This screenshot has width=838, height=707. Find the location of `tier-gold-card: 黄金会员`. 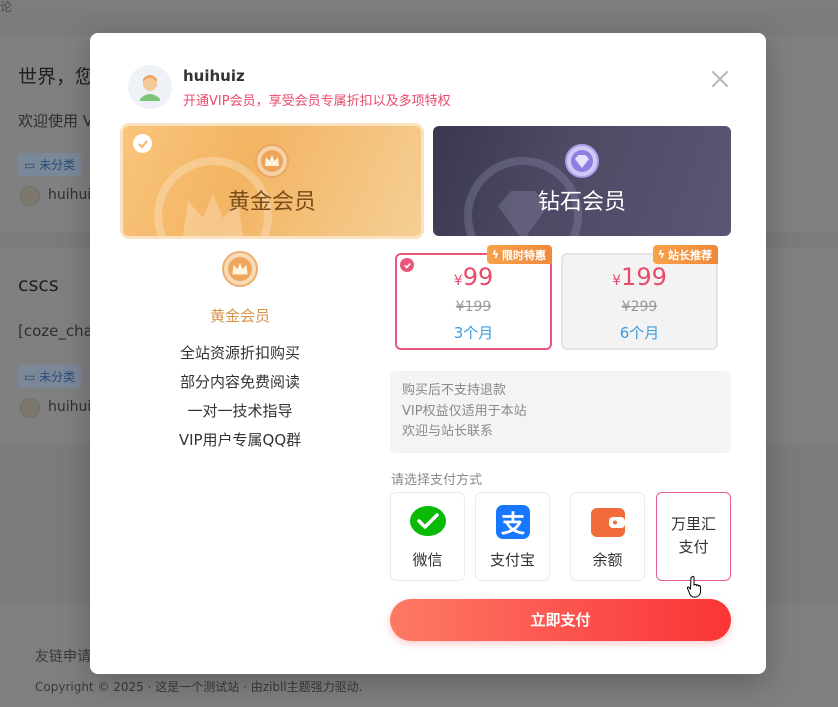

tier-gold-card: 黄金会员 is located at coordinates (272, 181).